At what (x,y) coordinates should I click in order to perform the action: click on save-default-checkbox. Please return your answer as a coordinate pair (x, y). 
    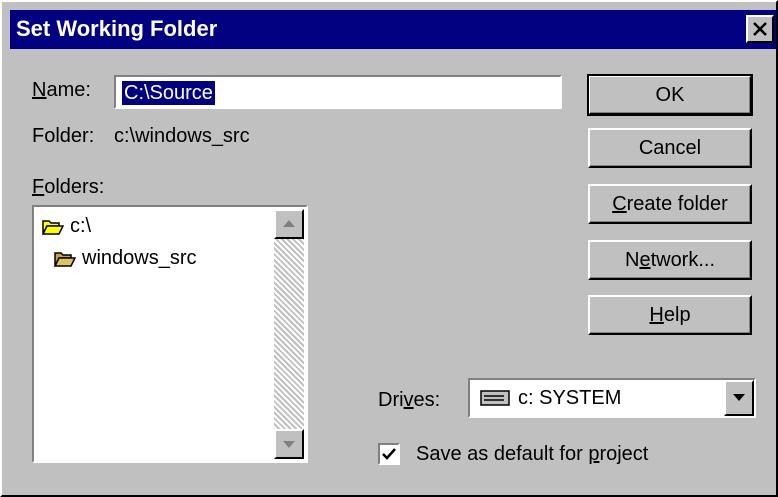
    Looking at the image, I should click on (389, 454).